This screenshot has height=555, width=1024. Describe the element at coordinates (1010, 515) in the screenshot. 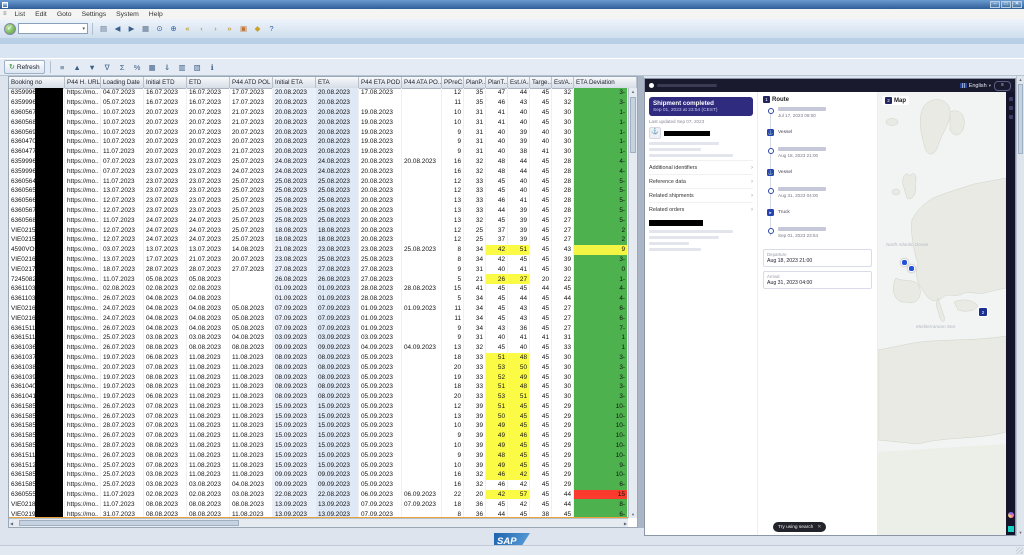

I see `chat-widget-icon` at that location.